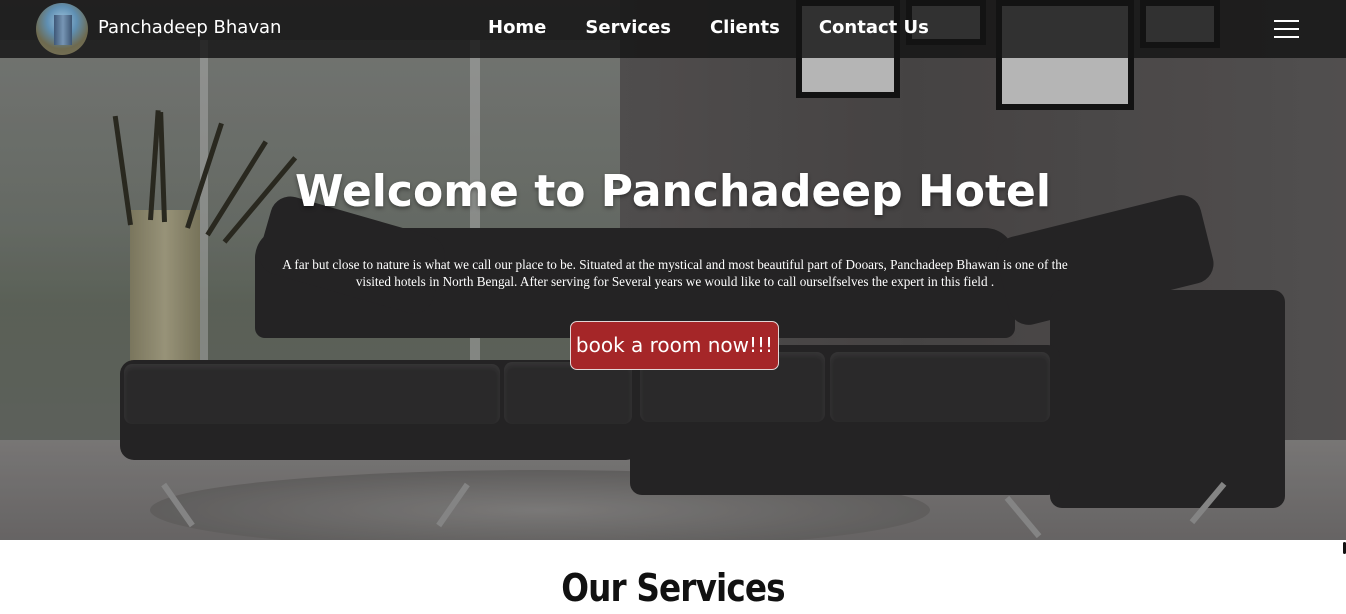 The height and width of the screenshot is (614, 1346). Describe the element at coordinates (517, 27) in the screenshot. I see `nav-link-home: Home` at that location.